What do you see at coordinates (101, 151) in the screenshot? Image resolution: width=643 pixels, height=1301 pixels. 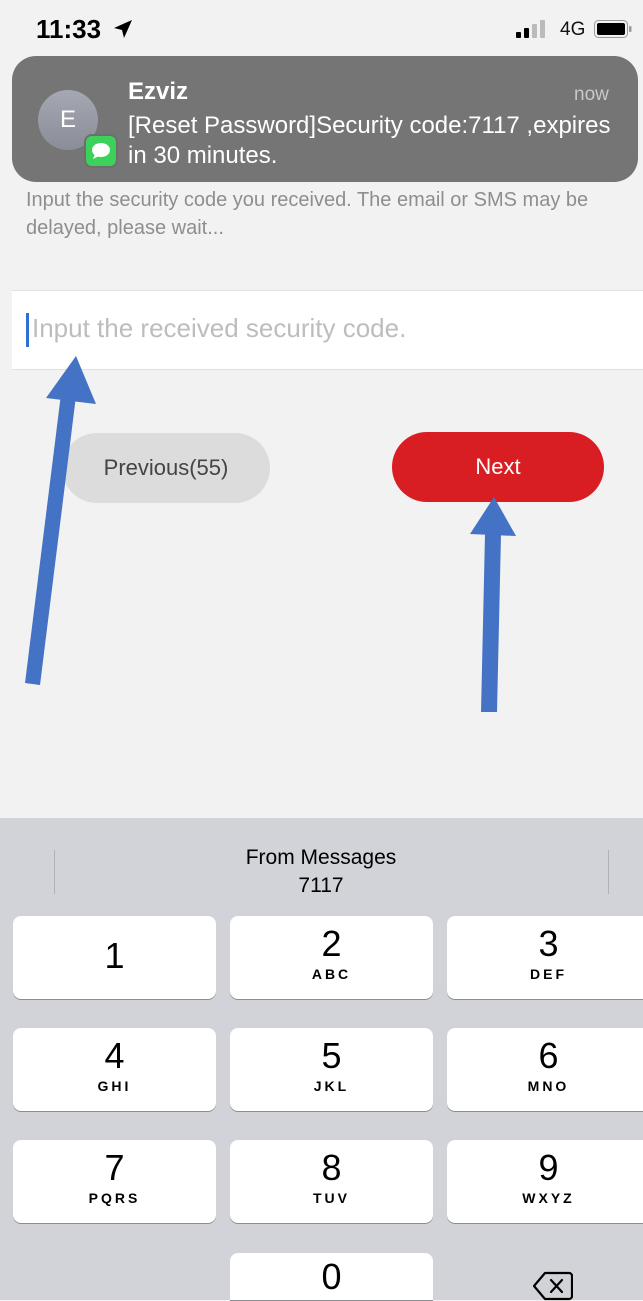 I see `messages-icon` at bounding box center [101, 151].